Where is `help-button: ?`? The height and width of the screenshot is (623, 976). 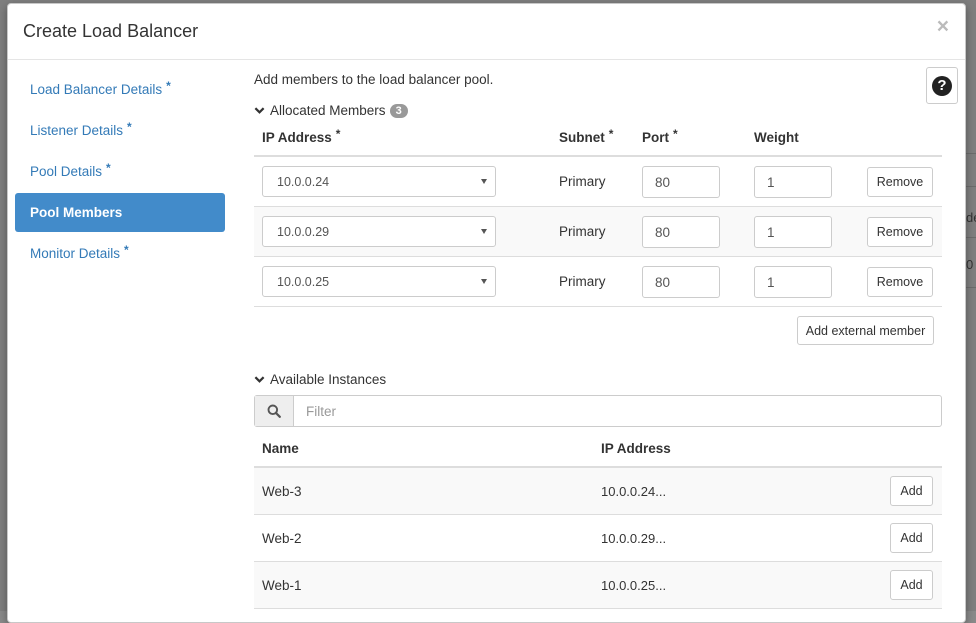
help-button: ? is located at coordinates (942, 85).